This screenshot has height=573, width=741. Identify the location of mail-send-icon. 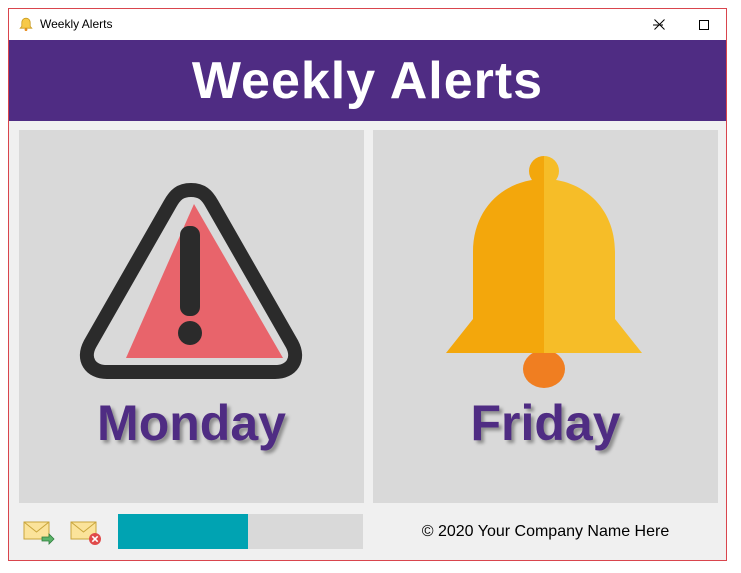
(39, 532).